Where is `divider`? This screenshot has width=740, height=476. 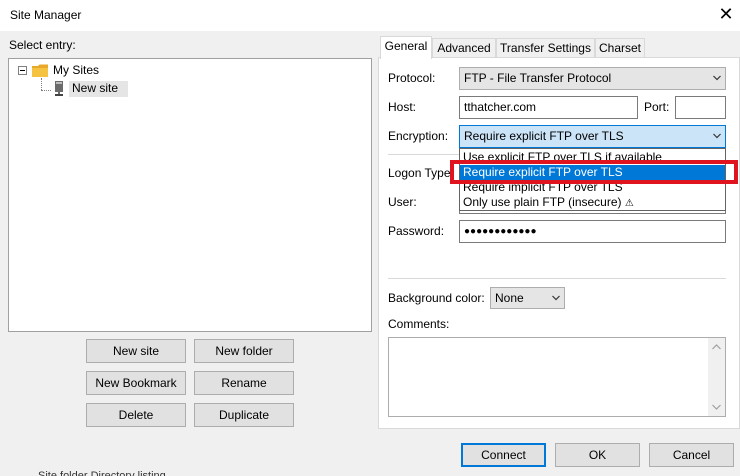 divider is located at coordinates (557, 278).